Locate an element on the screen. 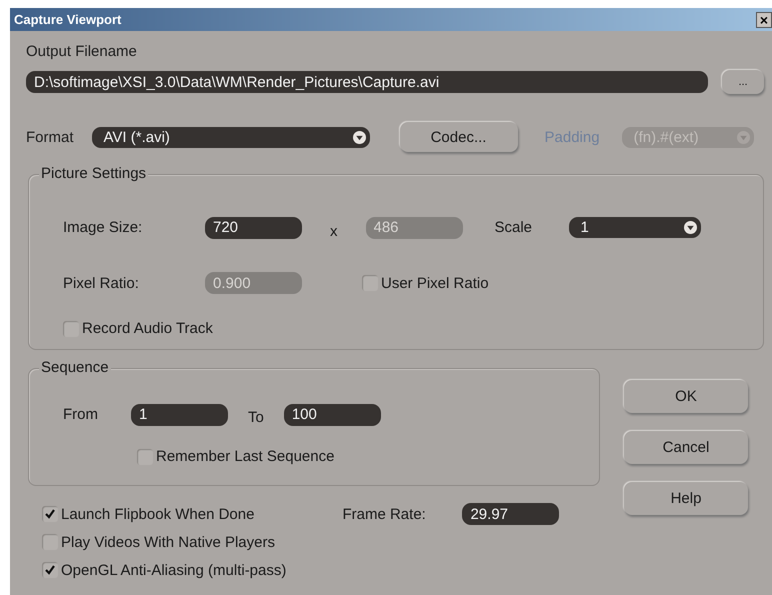 The width and height of the screenshot is (772, 595). from-field: 1 is located at coordinates (179, 415).